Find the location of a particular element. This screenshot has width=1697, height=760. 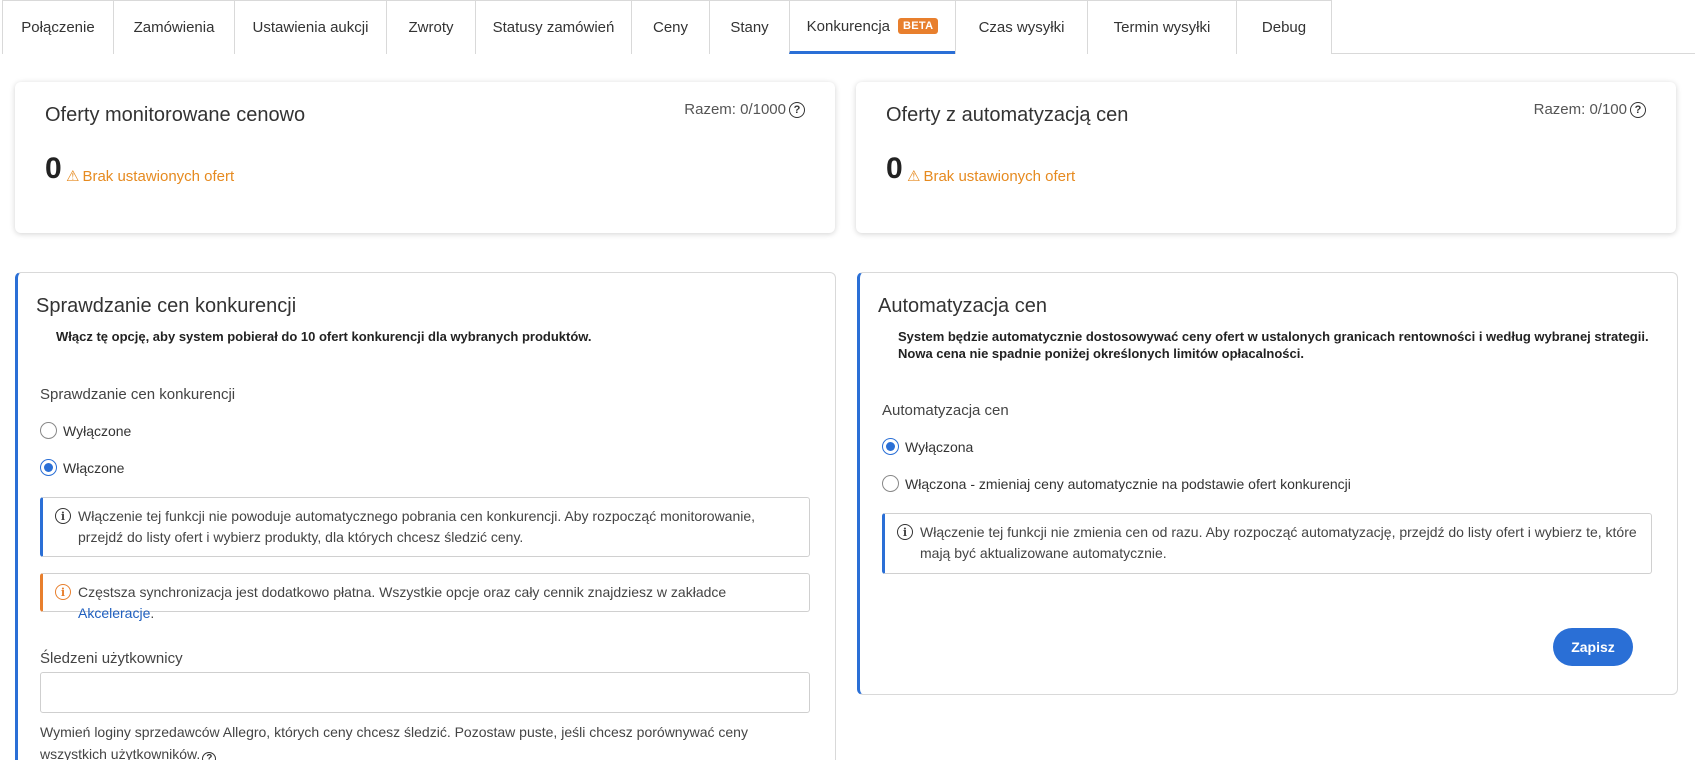

monitored-offers-title: Oferty monitorowane cenowo is located at coordinates (175, 115).